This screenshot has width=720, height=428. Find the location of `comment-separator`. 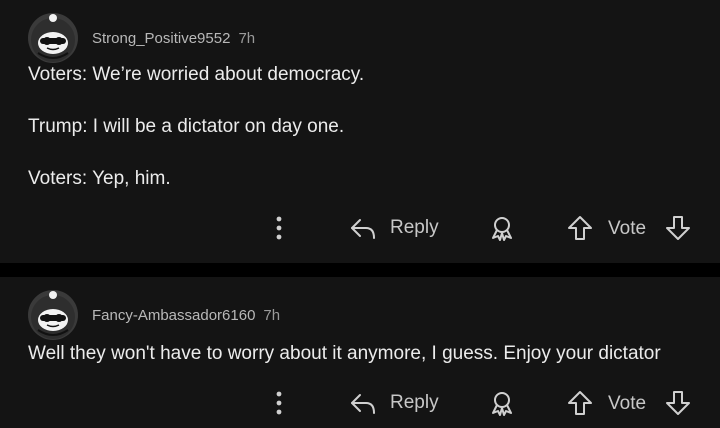

comment-separator is located at coordinates (360, 270).